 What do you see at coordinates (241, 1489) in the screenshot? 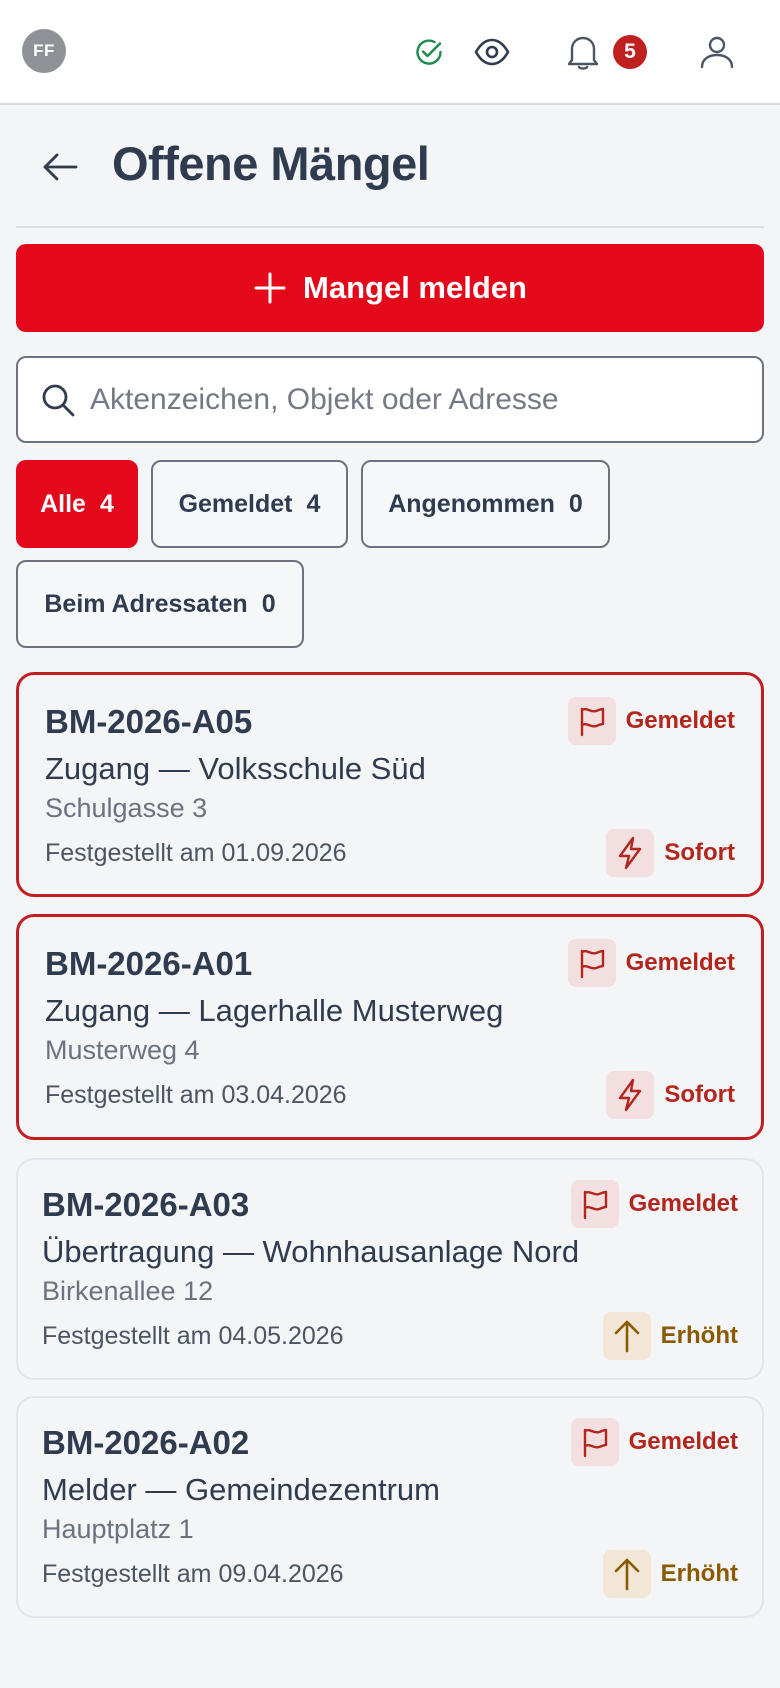
I see `defect-title: Melder — Gemeindezentrum` at bounding box center [241, 1489].